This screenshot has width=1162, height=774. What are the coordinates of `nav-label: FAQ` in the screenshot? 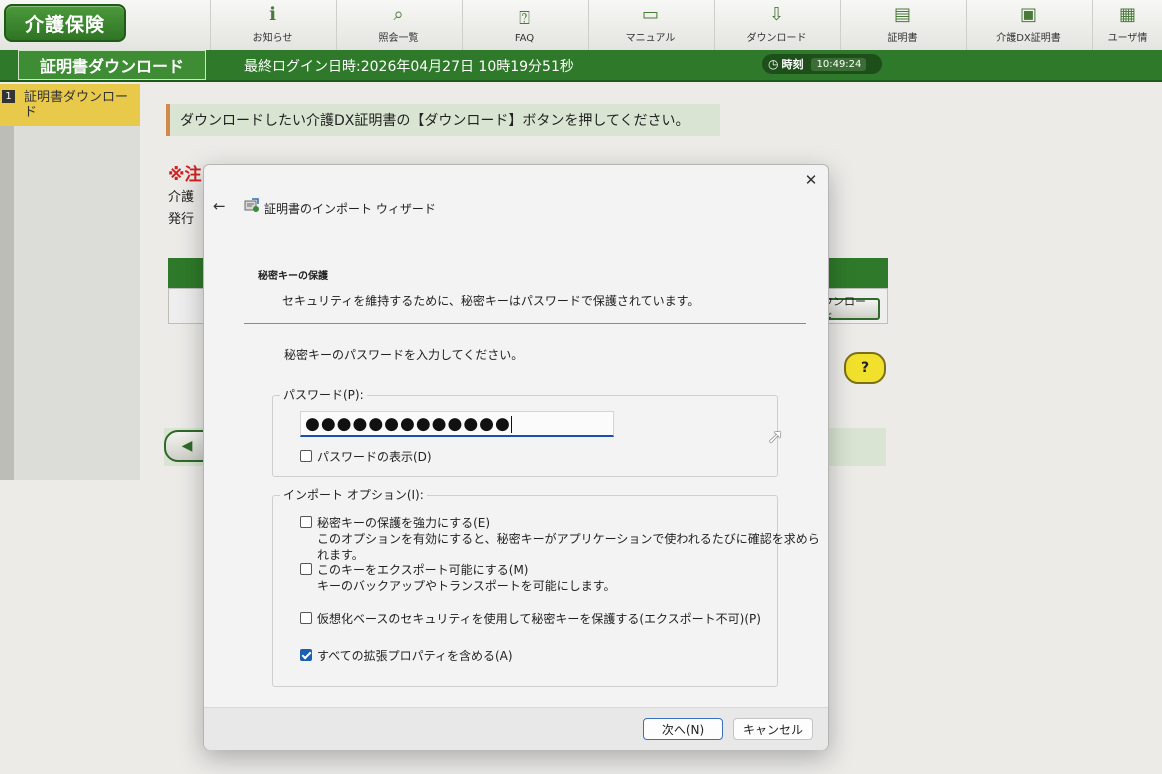 It's located at (524, 38).